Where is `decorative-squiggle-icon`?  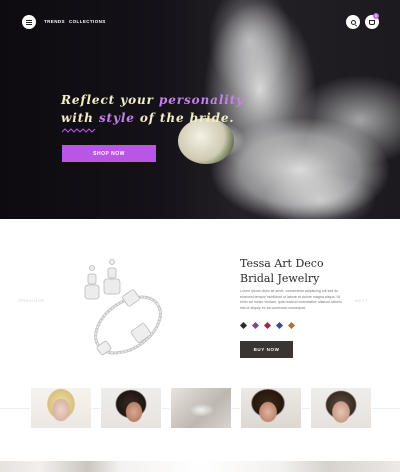 decorative-squiggle-icon is located at coordinates (79, 130).